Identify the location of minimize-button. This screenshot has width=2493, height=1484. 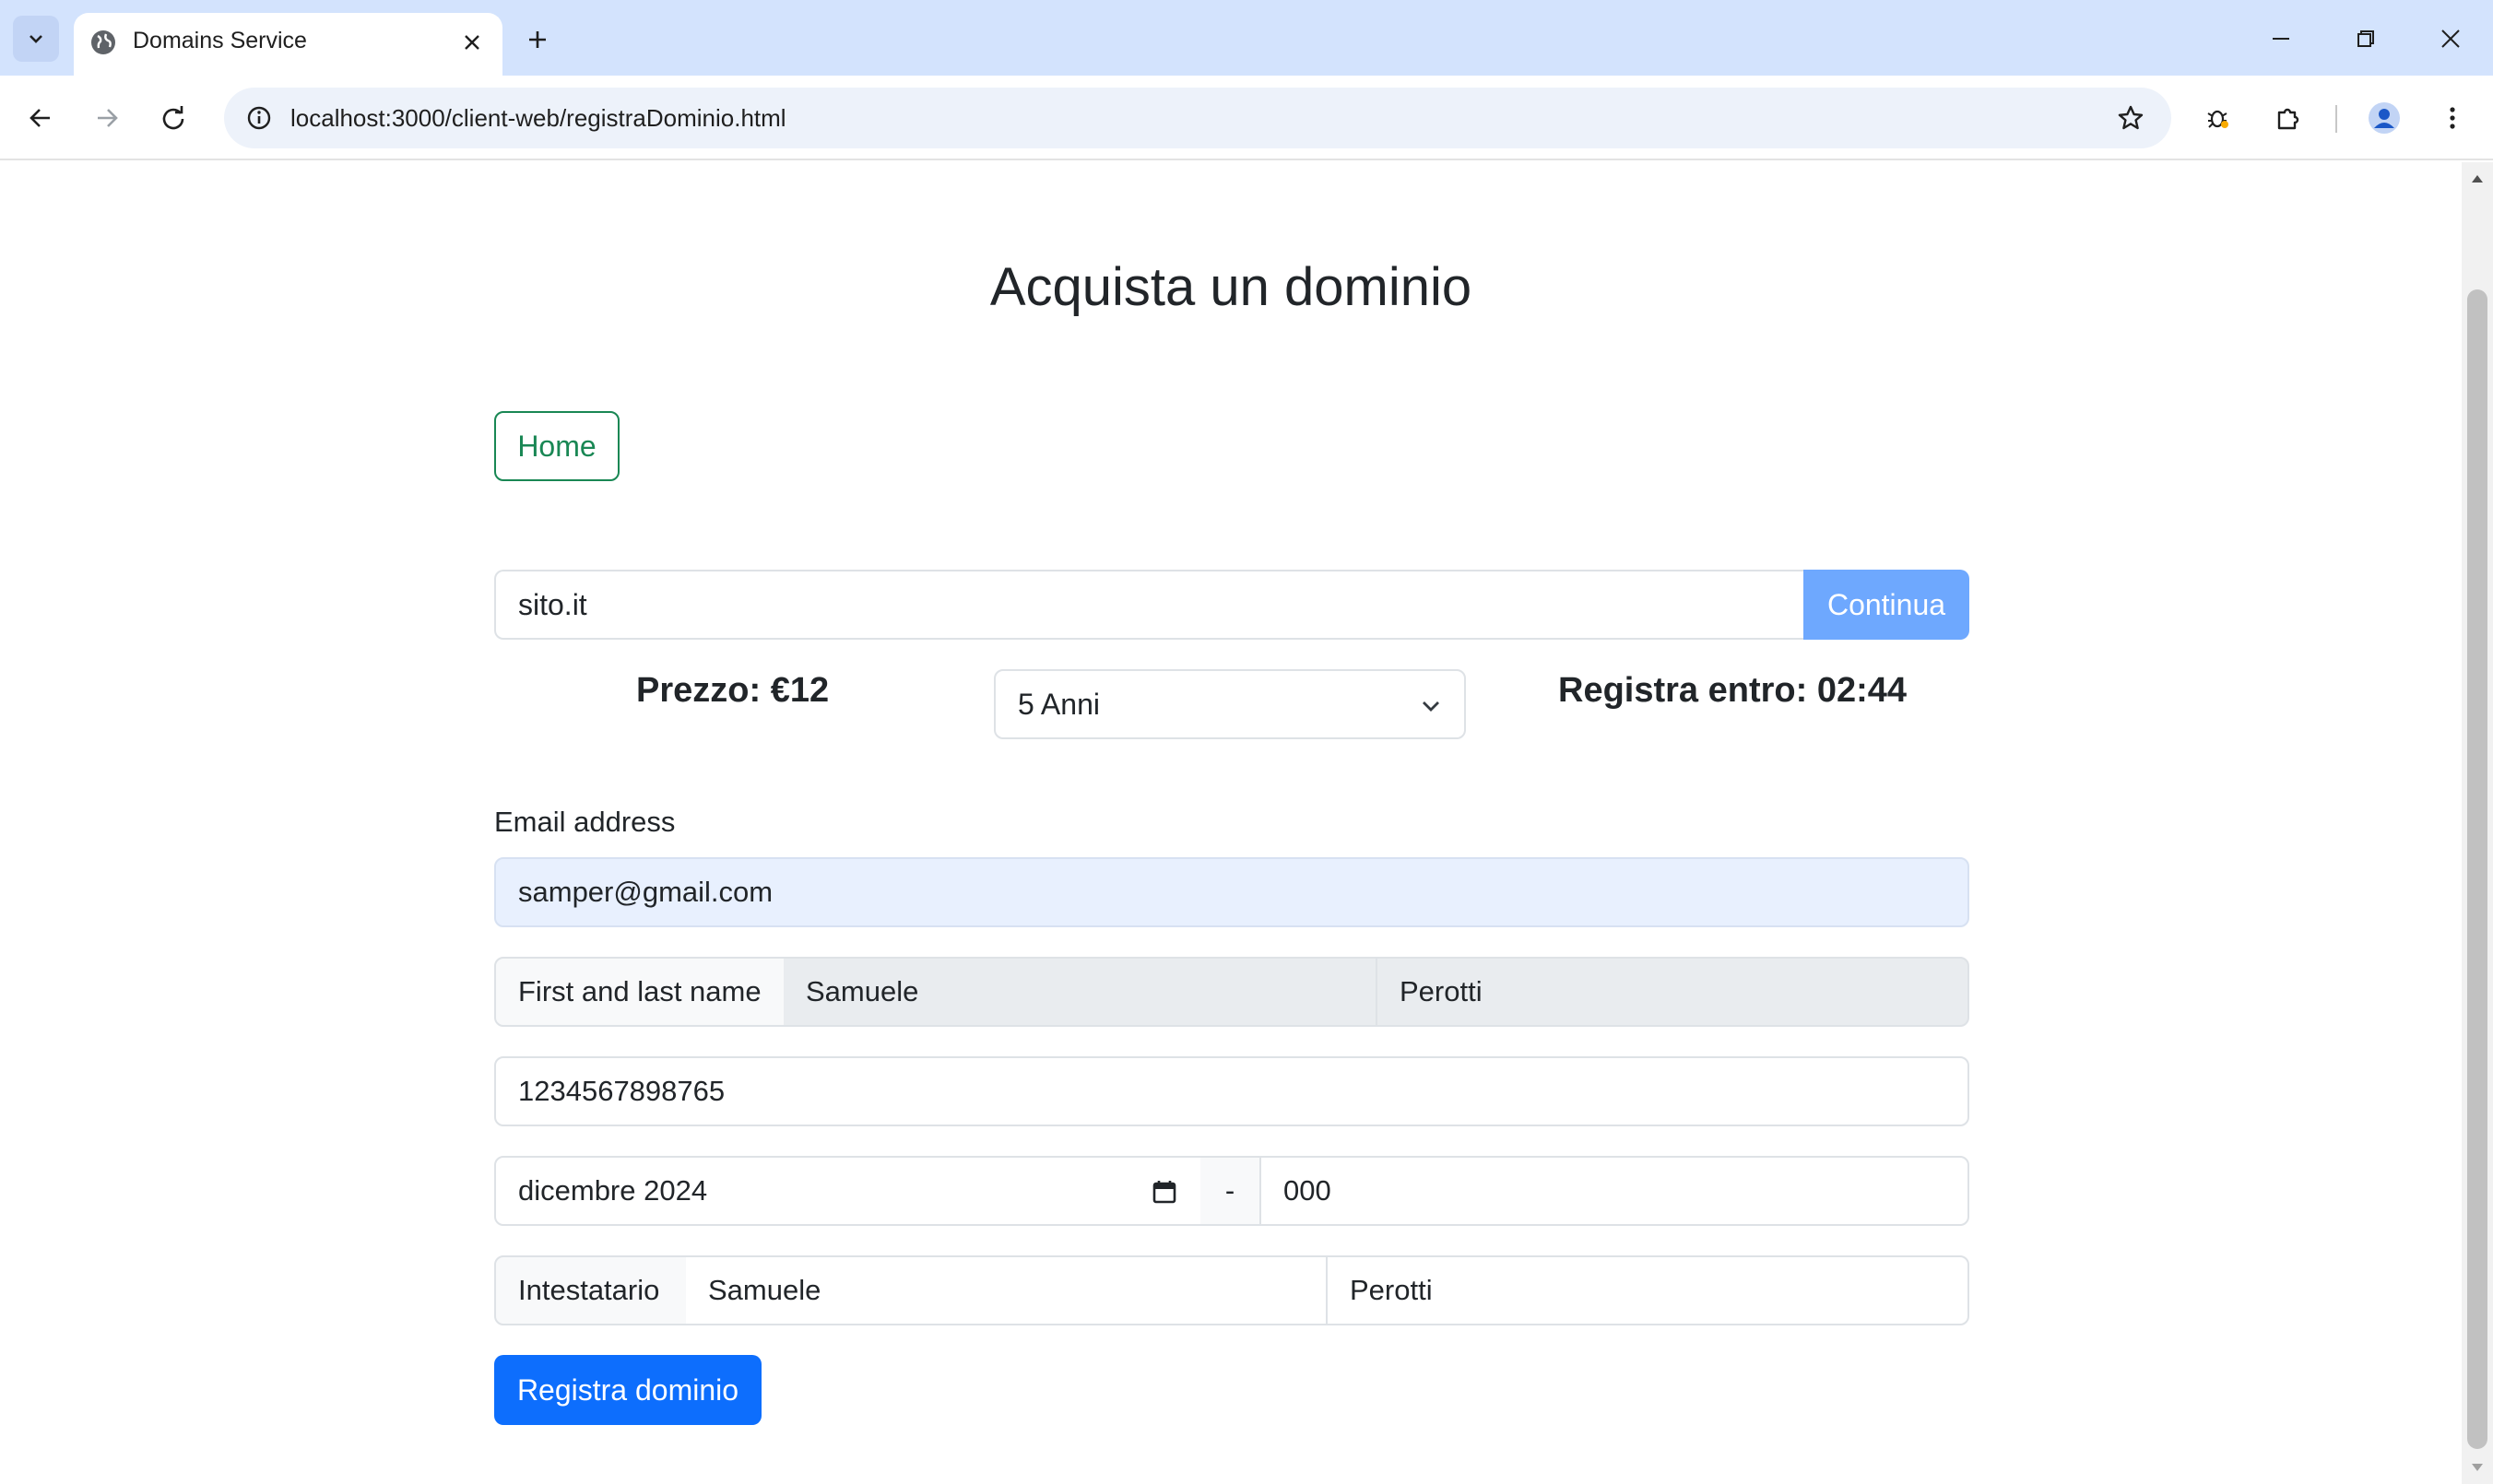
(2281, 39).